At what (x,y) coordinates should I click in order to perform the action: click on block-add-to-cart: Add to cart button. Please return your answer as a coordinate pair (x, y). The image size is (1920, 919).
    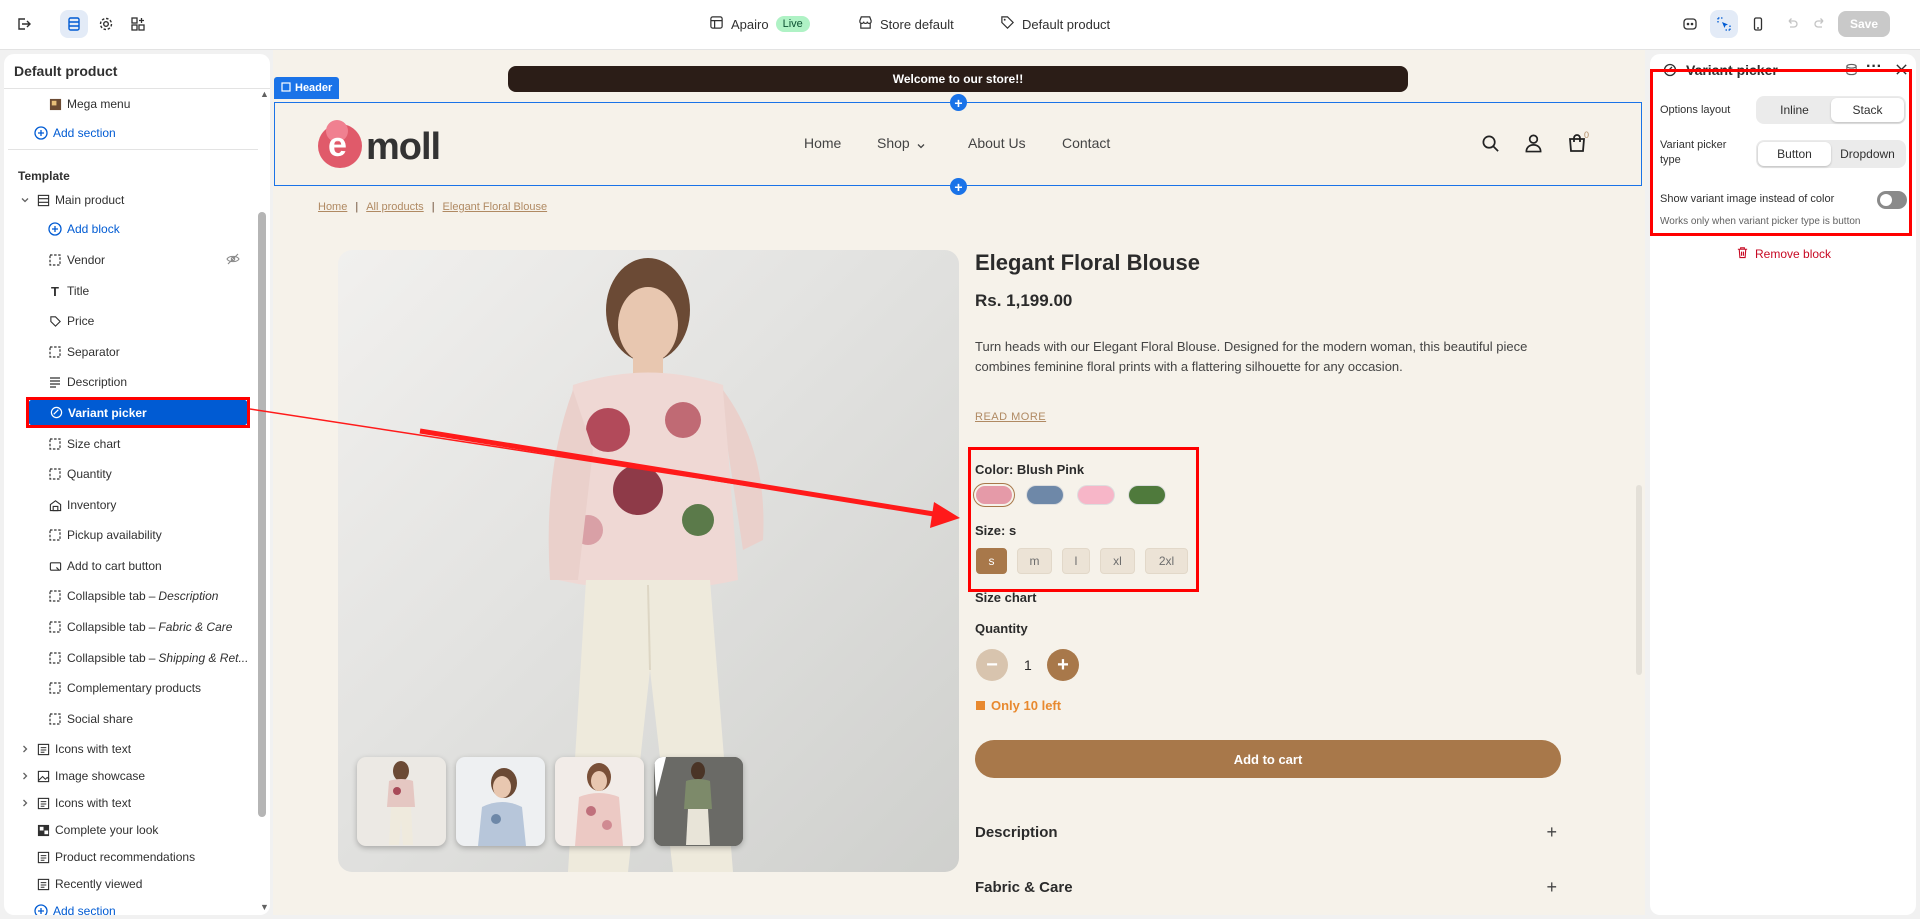
    Looking at the image, I should click on (105, 566).